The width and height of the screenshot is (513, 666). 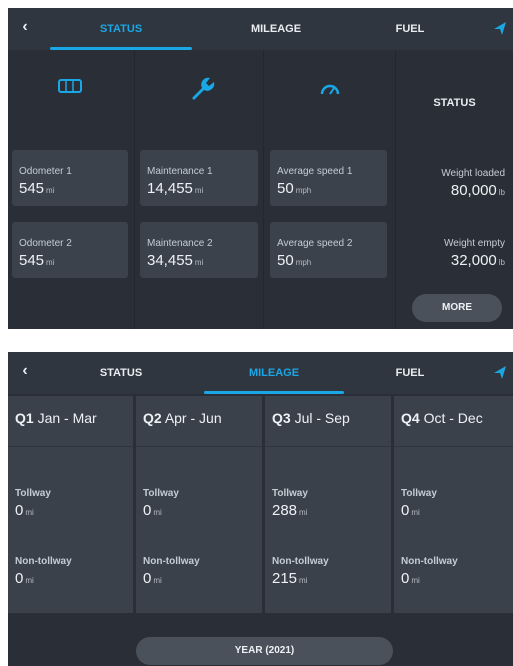 I want to click on card-label: Average speed 2, so click(x=315, y=243).